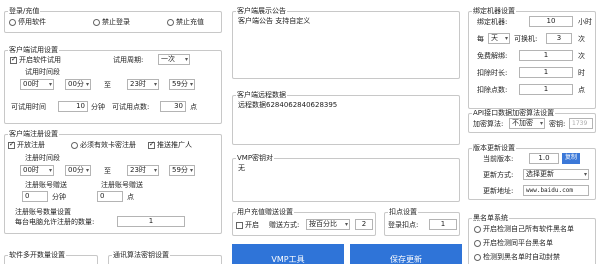 The width and height of the screenshot is (600, 264). I want to click on trial-start-min-select: 00分, so click(78, 84).